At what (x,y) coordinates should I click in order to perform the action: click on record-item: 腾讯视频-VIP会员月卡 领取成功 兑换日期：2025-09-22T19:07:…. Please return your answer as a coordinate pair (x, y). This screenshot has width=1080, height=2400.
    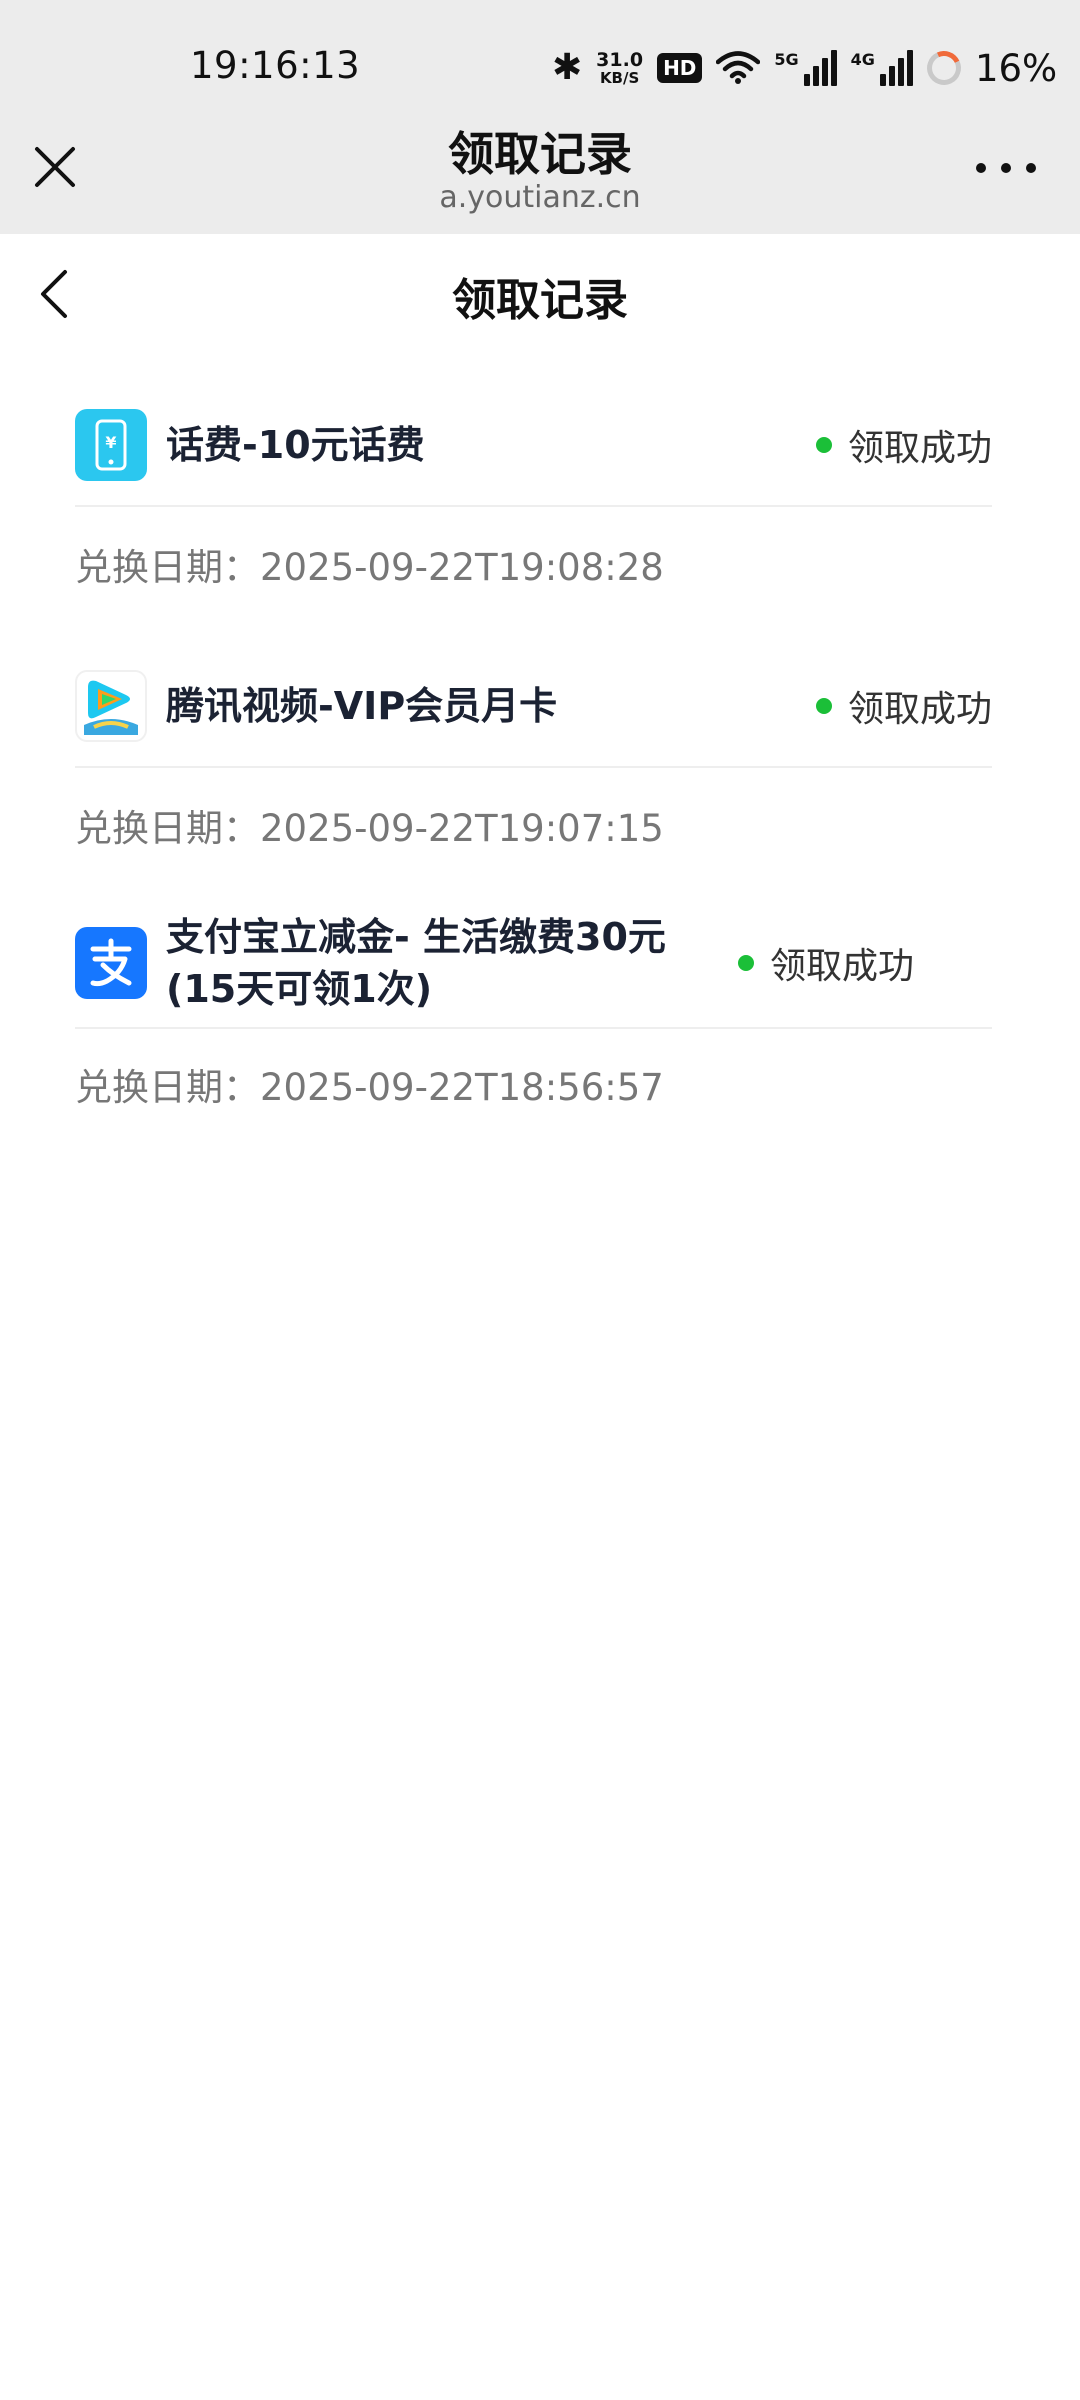
    Looking at the image, I should click on (533, 759).